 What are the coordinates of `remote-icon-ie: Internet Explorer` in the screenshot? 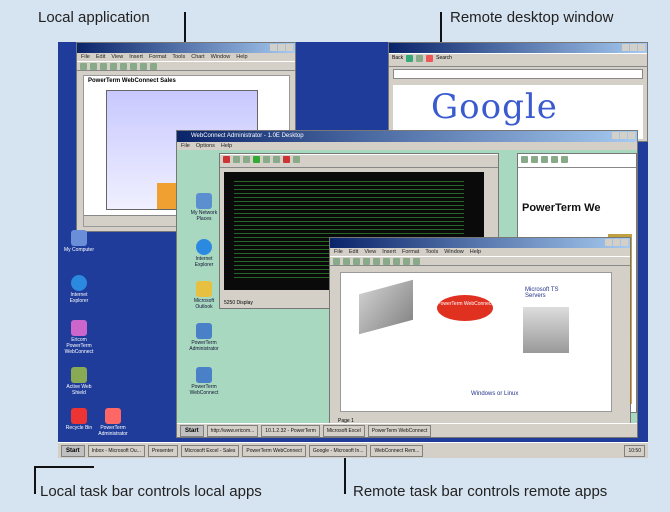 It's located at (204, 253).